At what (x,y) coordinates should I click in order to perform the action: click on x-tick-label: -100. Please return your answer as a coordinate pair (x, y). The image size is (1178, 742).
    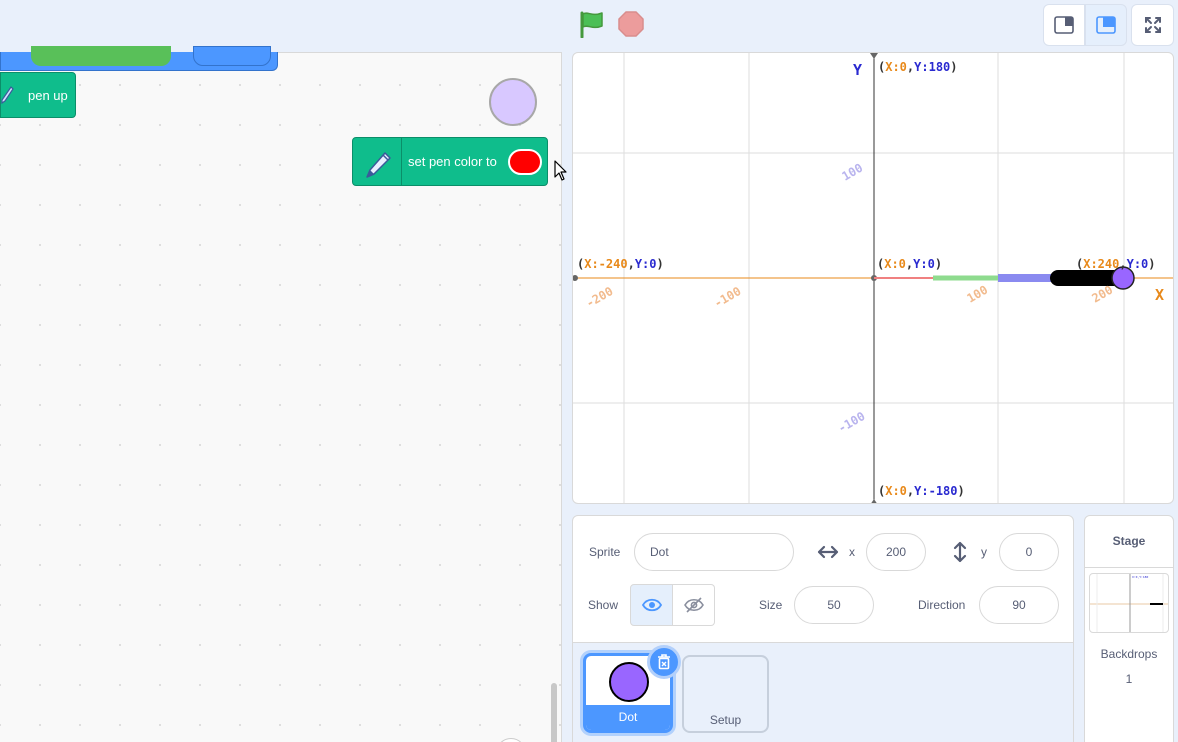
    Looking at the image, I should click on (728, 297).